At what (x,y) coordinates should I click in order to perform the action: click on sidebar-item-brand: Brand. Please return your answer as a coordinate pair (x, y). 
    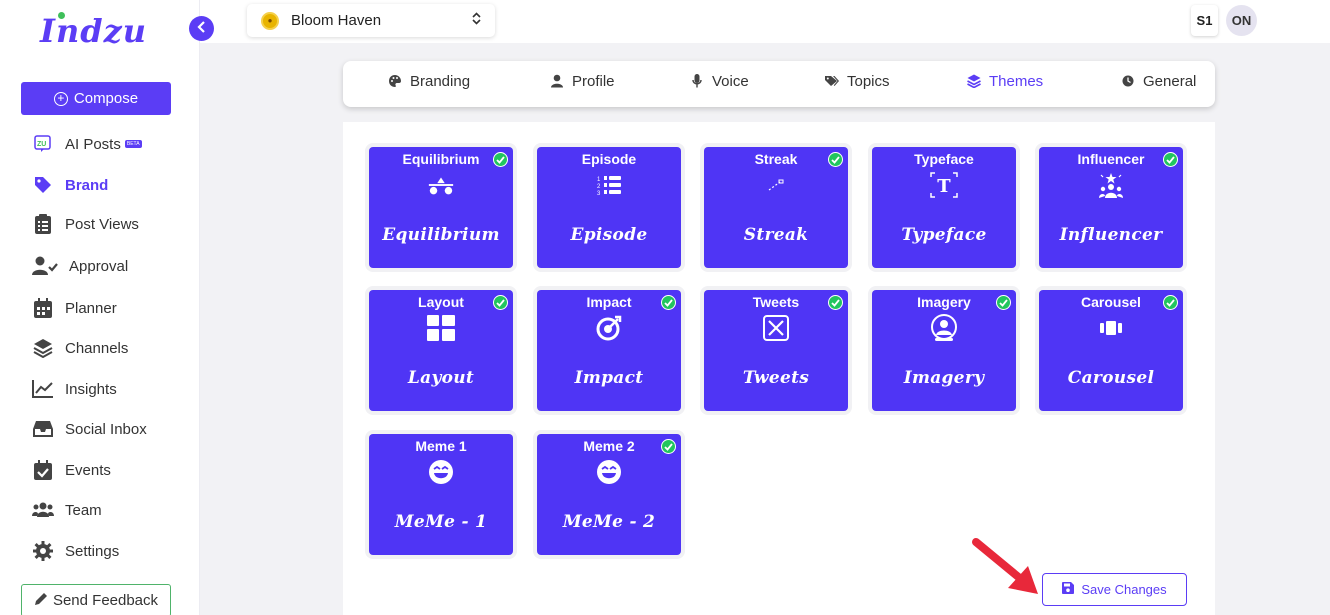
    Looking at the image, I should click on (70, 185).